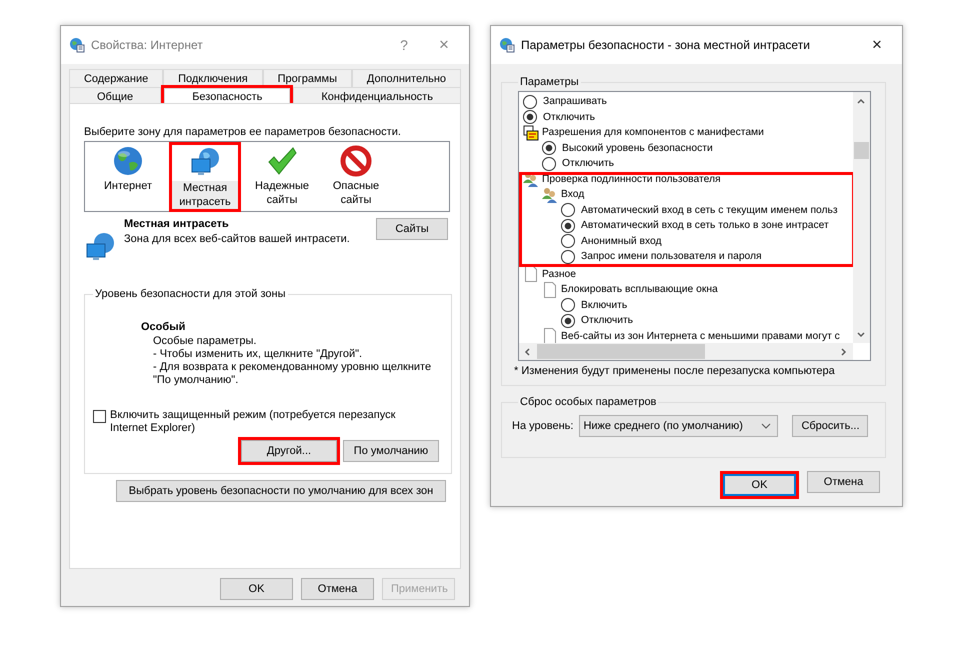 The height and width of the screenshot is (650, 980). I want to click on sites-button: Сайты, so click(412, 229).